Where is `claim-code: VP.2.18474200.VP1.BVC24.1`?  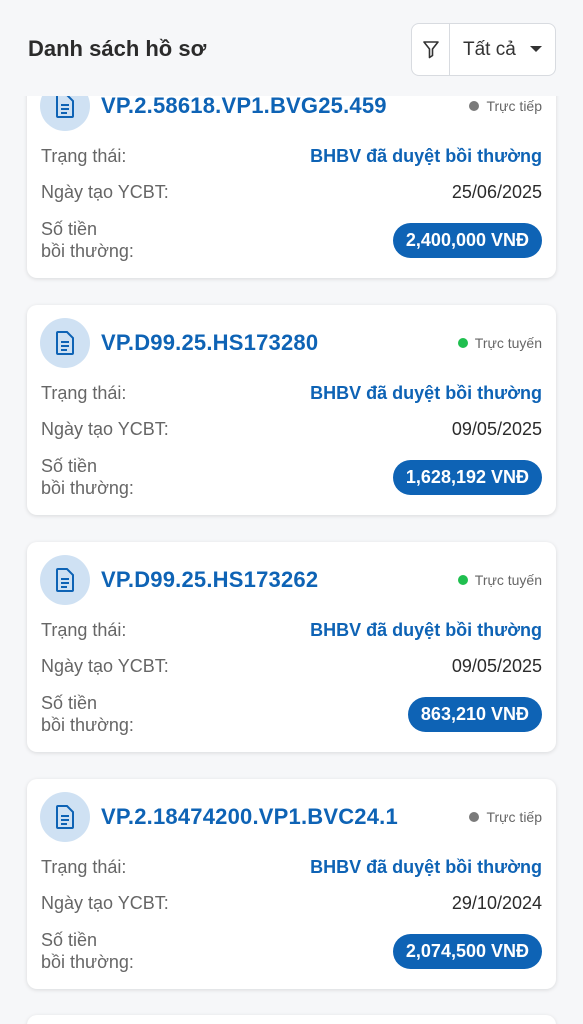 claim-code: VP.2.18474200.VP1.BVC24.1 is located at coordinates (249, 817).